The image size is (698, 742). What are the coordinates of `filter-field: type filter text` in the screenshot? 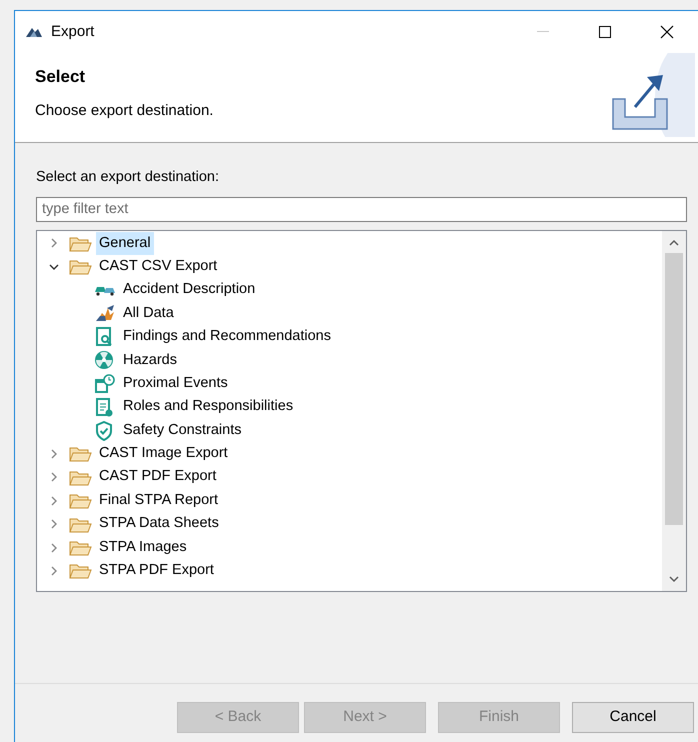 It's located at (361, 209).